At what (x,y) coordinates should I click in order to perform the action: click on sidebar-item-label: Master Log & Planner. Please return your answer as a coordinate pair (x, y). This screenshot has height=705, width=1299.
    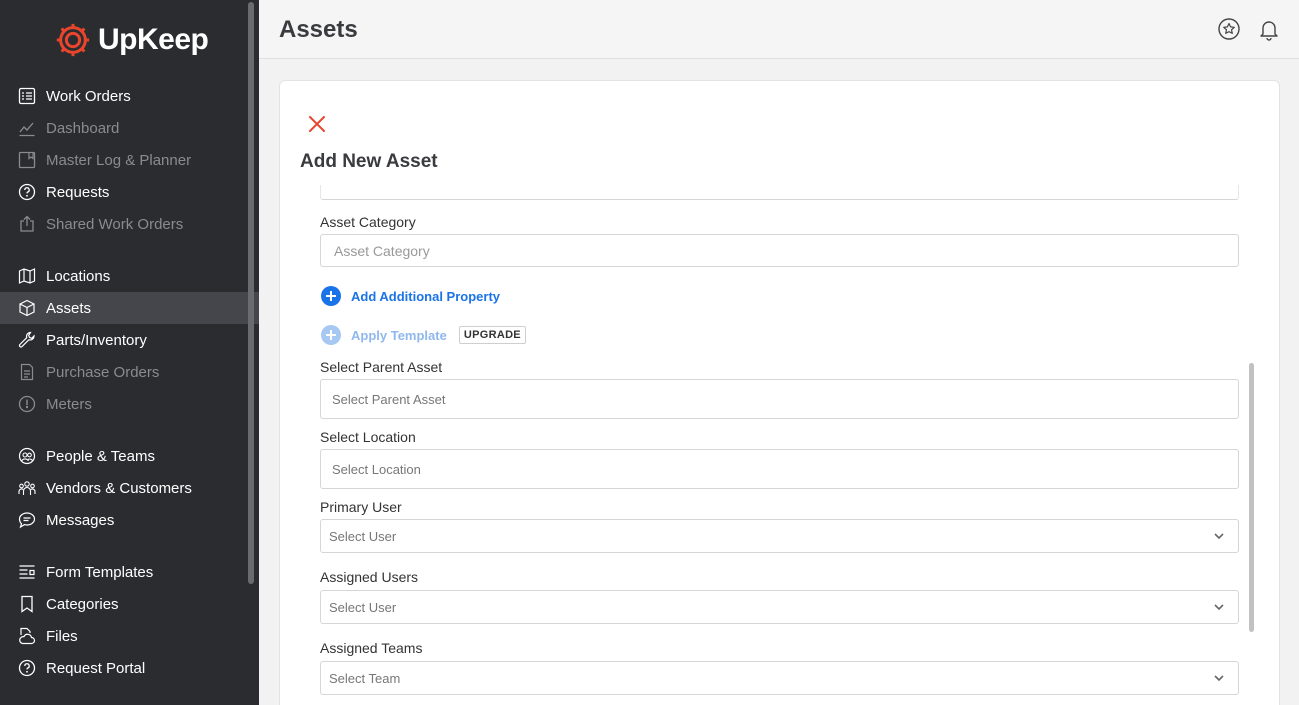
    Looking at the image, I should click on (119, 160).